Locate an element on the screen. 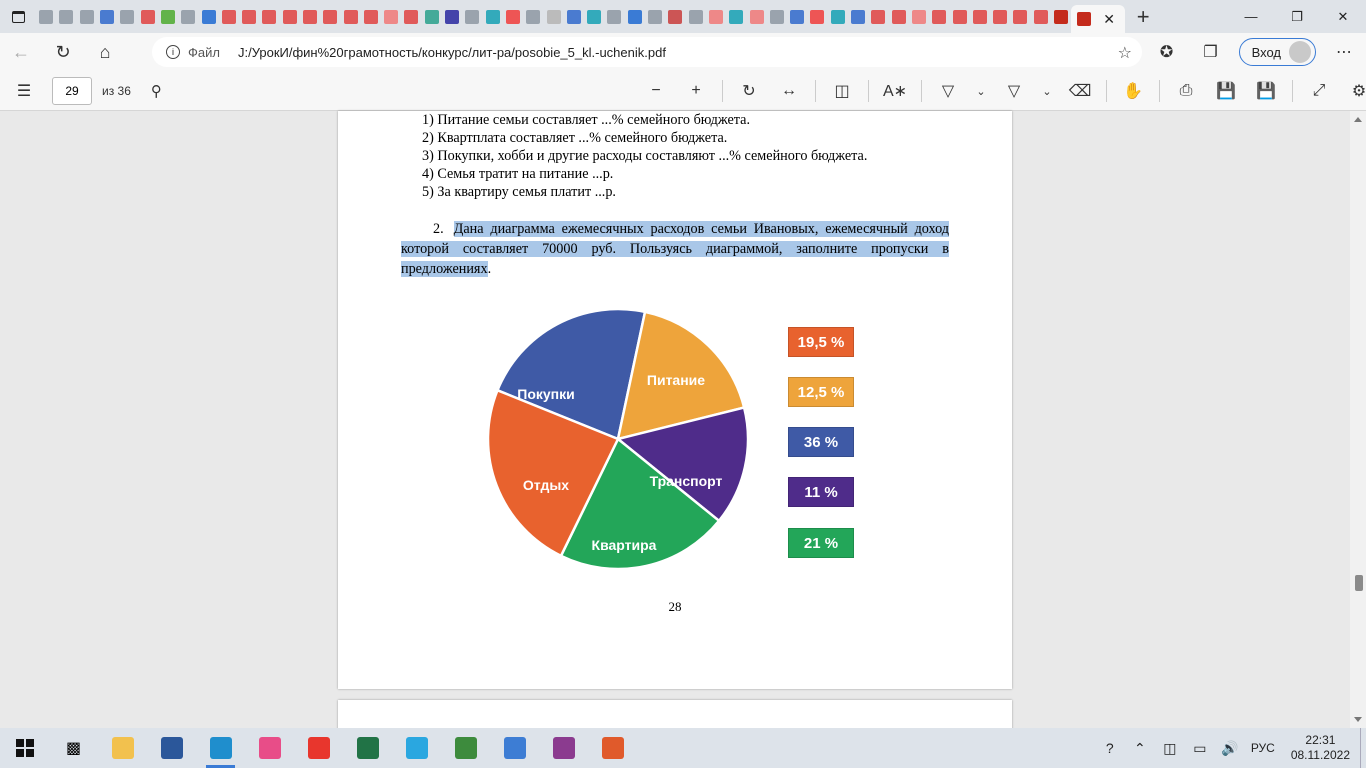 The height and width of the screenshot is (768, 1366). help-icon: ? is located at coordinates (1110, 748).